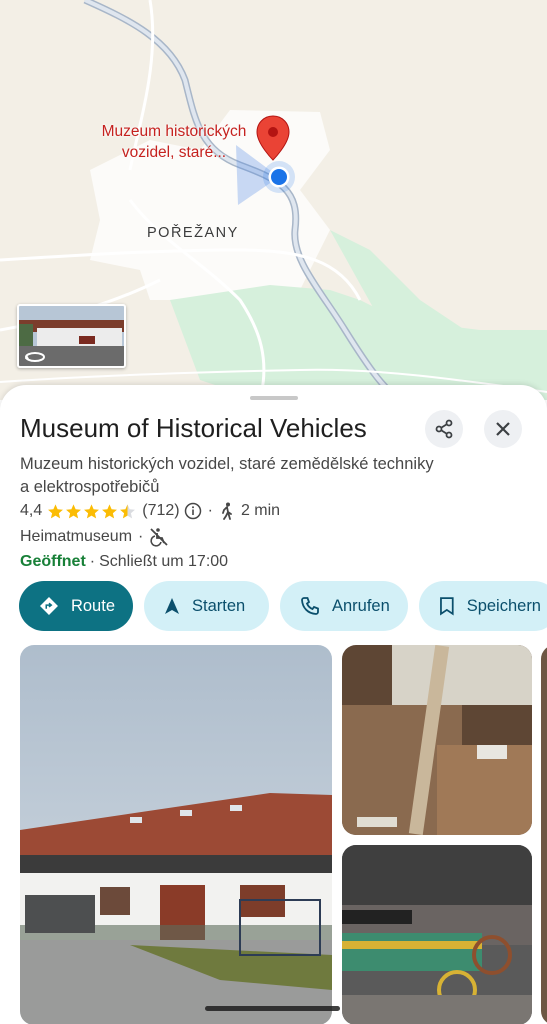 The width and height of the screenshot is (547, 1024). What do you see at coordinates (53, 561) in the screenshot?
I see `open-status: Geöffnet` at bounding box center [53, 561].